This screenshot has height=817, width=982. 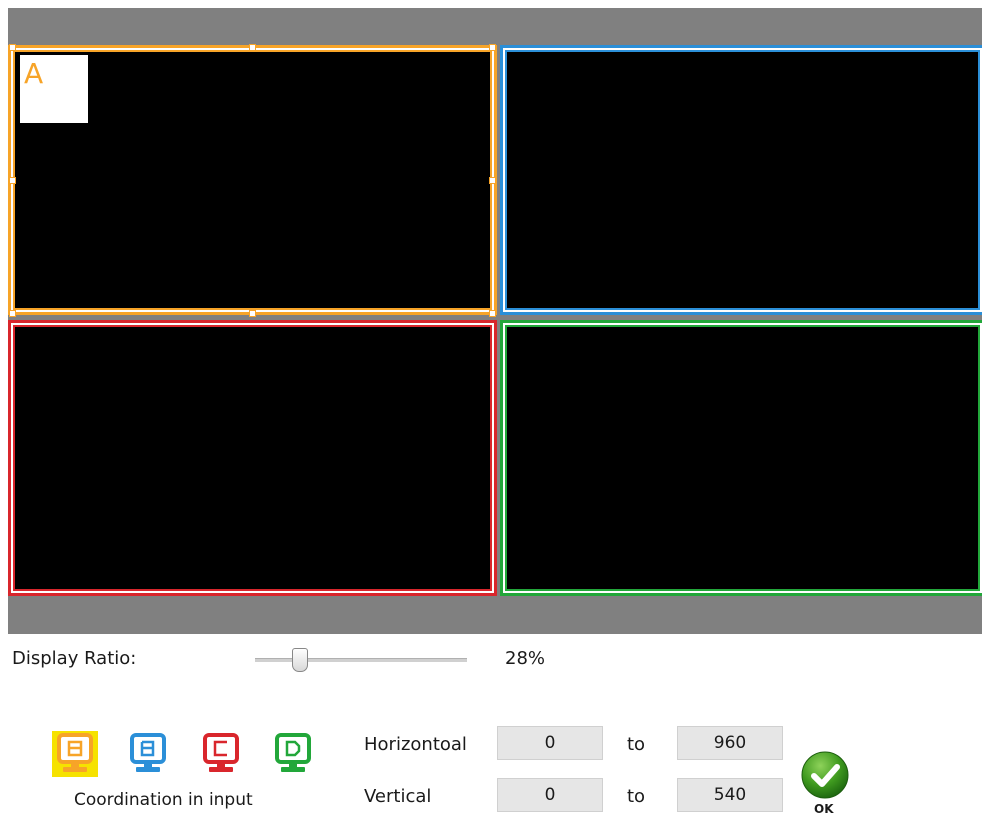 I want to click on monitor-a-icon, so click(x=75, y=752).